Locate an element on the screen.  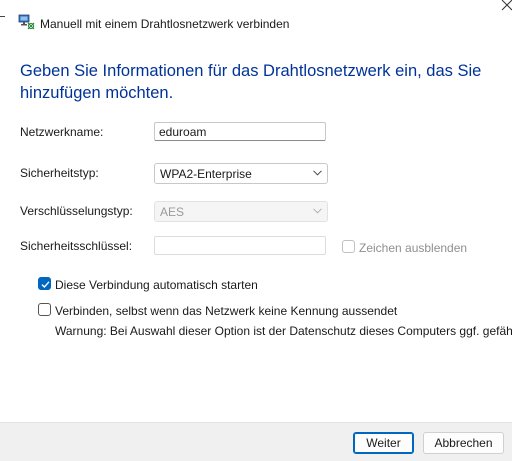
auto-start-checkbox is located at coordinates (44, 283).